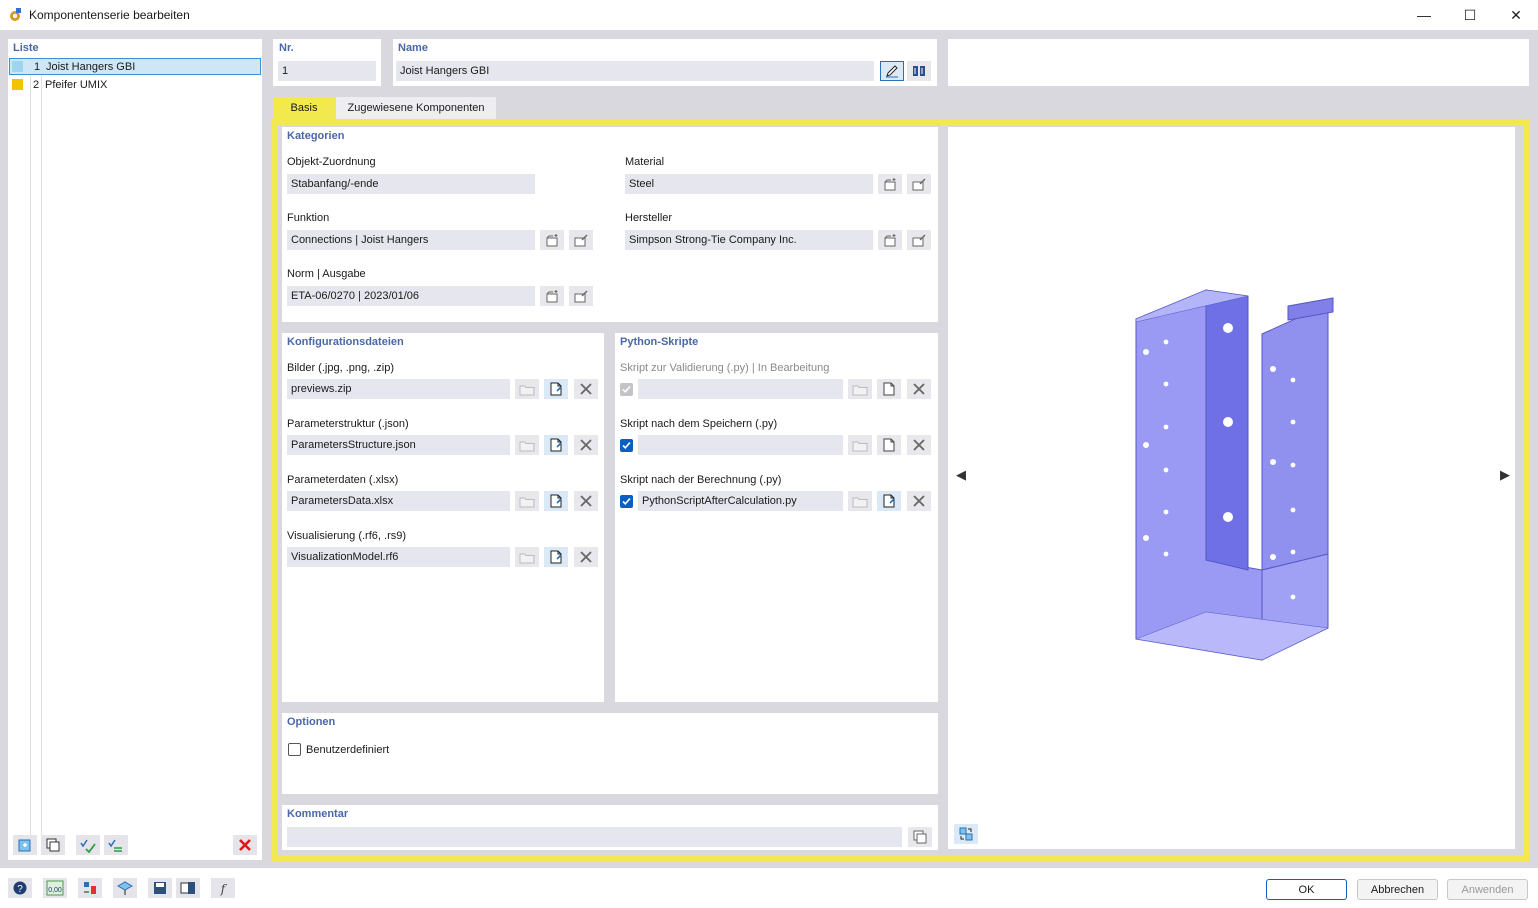 The width and height of the screenshot is (1538, 908). I want to click on bilder-field: previews.zip, so click(398, 389).